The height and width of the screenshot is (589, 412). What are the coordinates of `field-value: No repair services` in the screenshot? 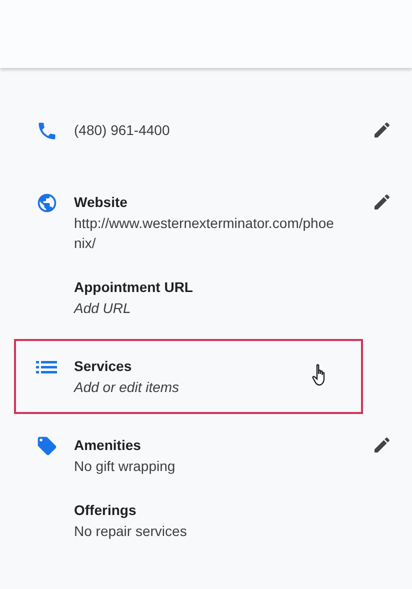 It's located at (130, 531).